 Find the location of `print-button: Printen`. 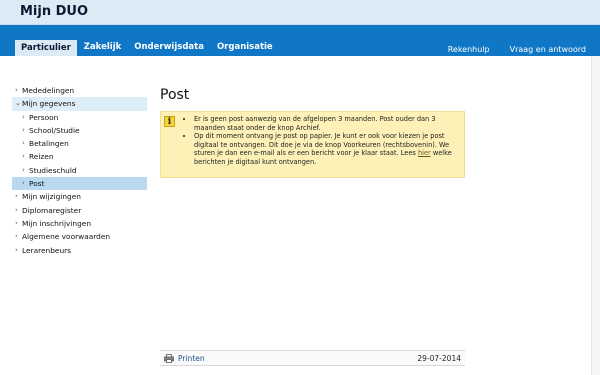

print-button: Printen is located at coordinates (184, 358).